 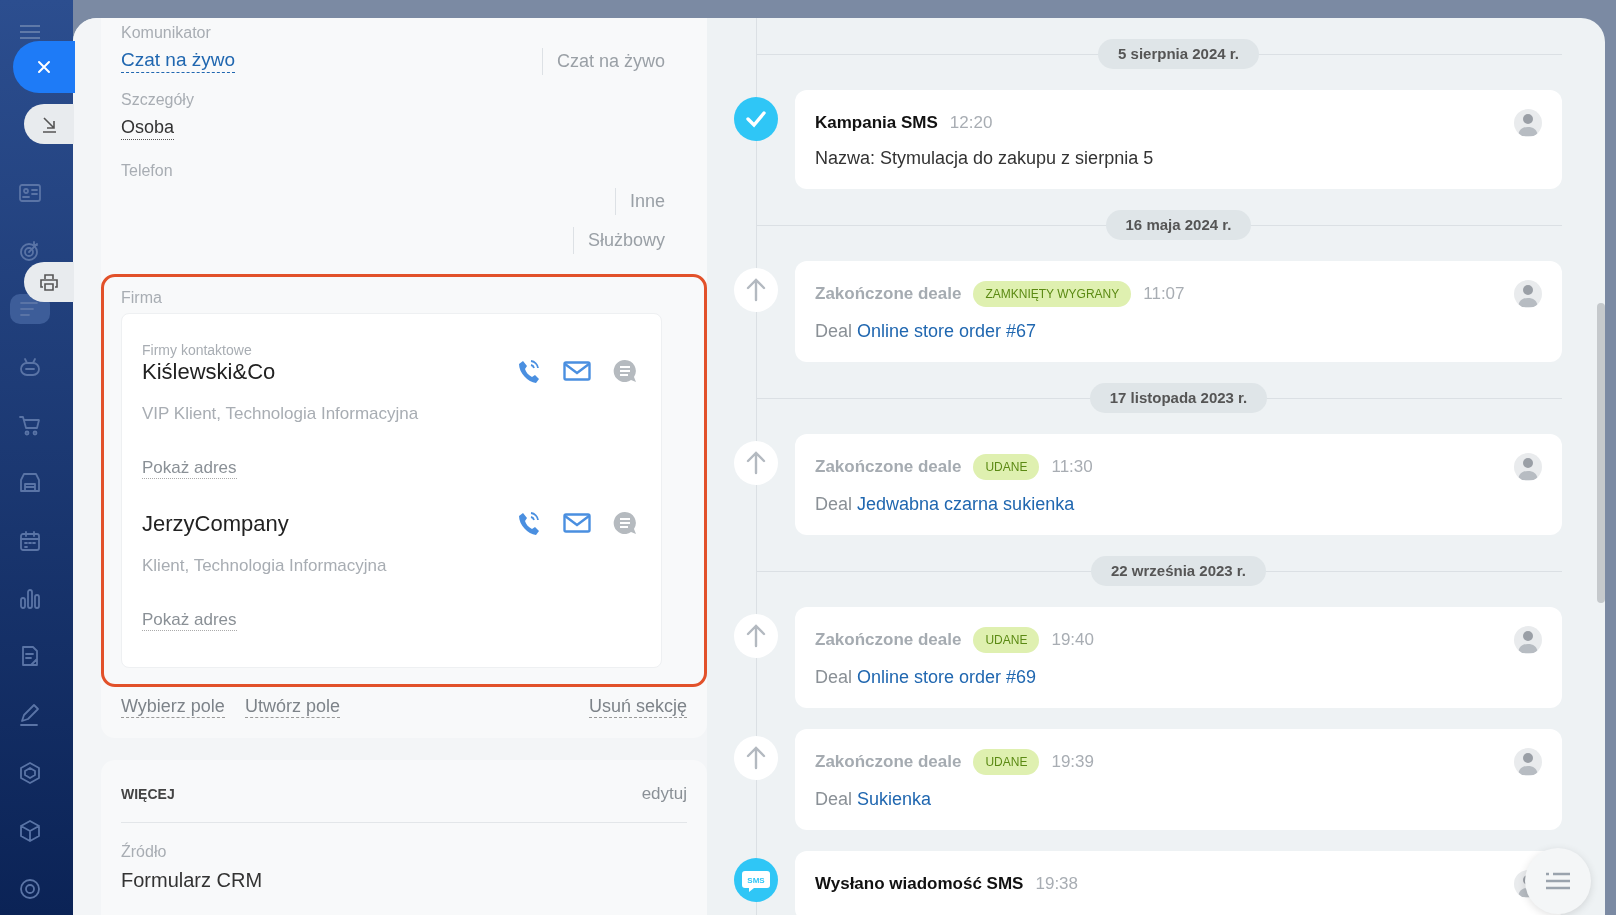 I want to click on field-label: Szczegóły, so click(x=158, y=100).